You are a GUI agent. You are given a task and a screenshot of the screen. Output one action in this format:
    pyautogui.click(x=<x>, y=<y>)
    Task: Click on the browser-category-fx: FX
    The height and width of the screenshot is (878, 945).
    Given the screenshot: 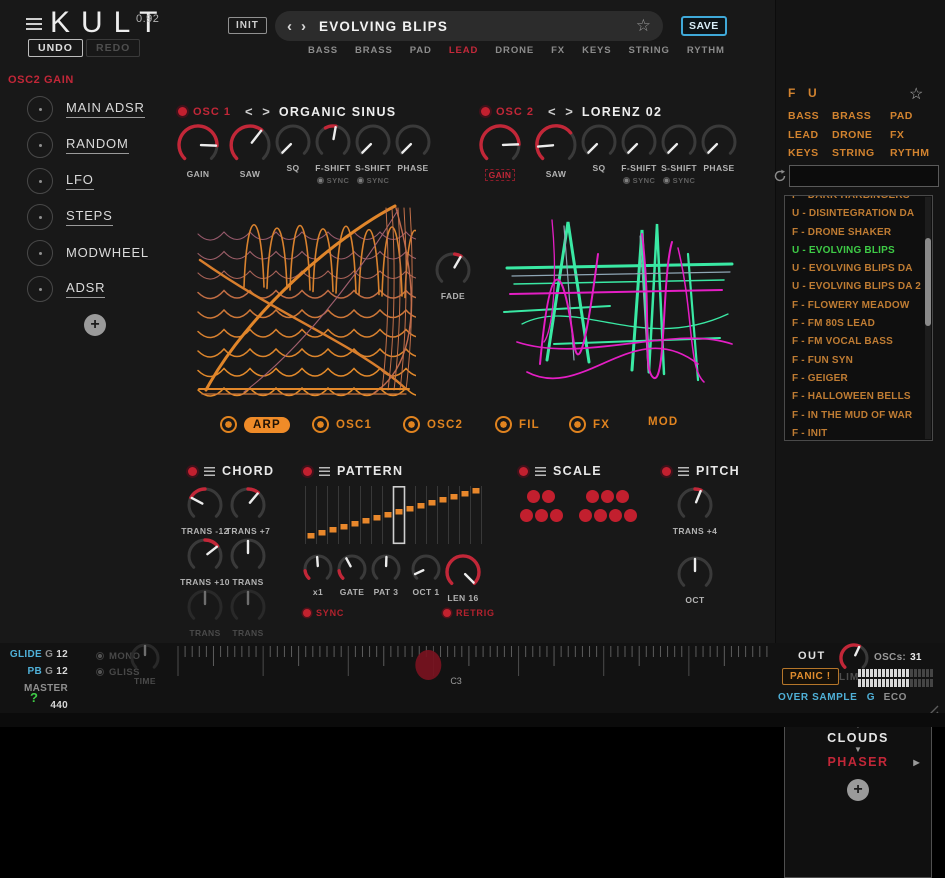 What is the action you would take?
    pyautogui.click(x=915, y=138)
    